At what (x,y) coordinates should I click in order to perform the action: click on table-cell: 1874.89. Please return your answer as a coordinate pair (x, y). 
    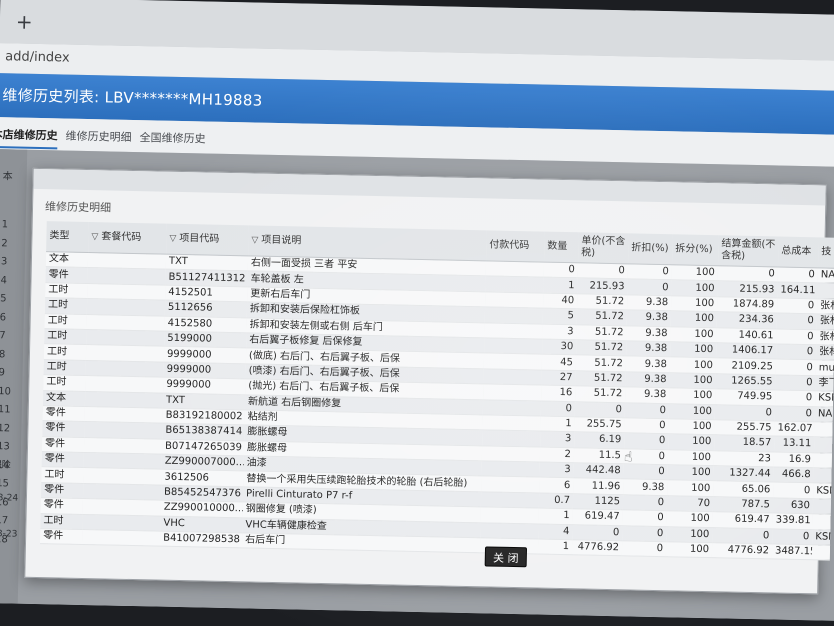
    Looking at the image, I should click on (747, 305).